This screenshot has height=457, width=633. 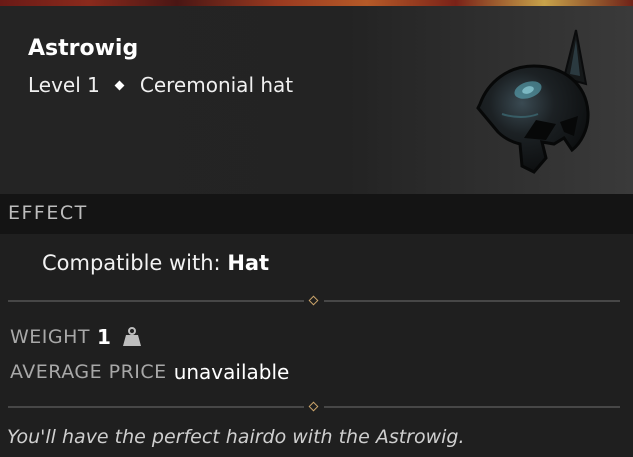 I want to click on item-type: Ceremonial hat, so click(x=216, y=85).